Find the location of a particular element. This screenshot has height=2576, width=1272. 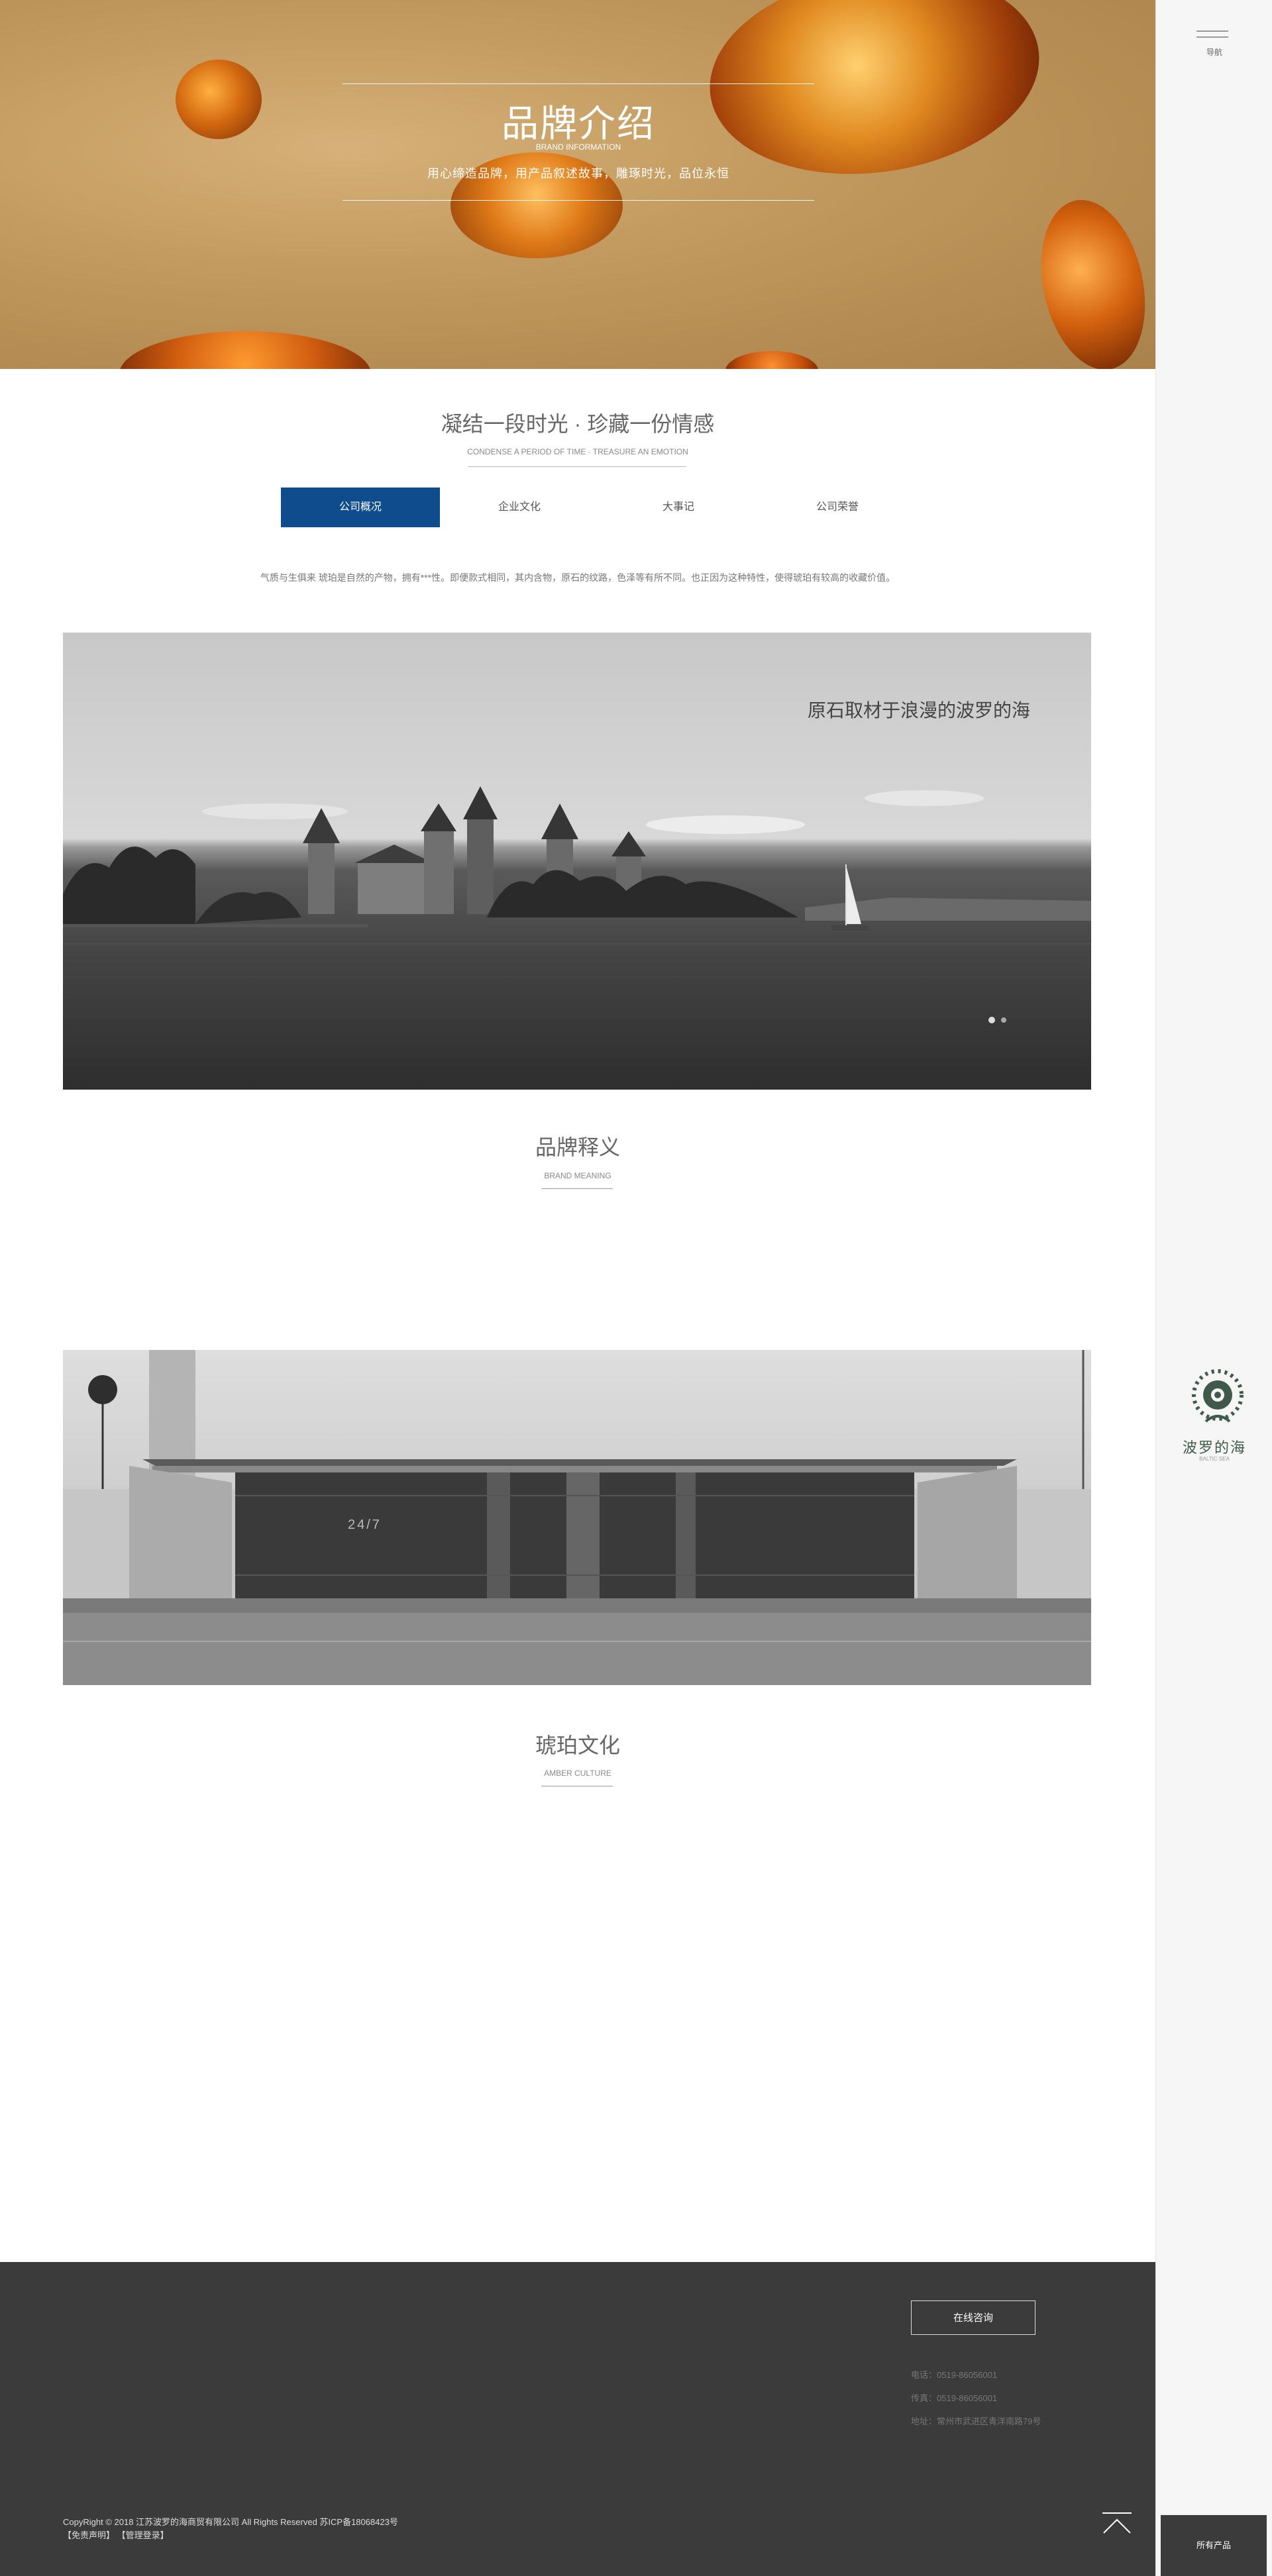

castle-caption: 原石取材于浪漫的波罗的海 is located at coordinates (919, 710).